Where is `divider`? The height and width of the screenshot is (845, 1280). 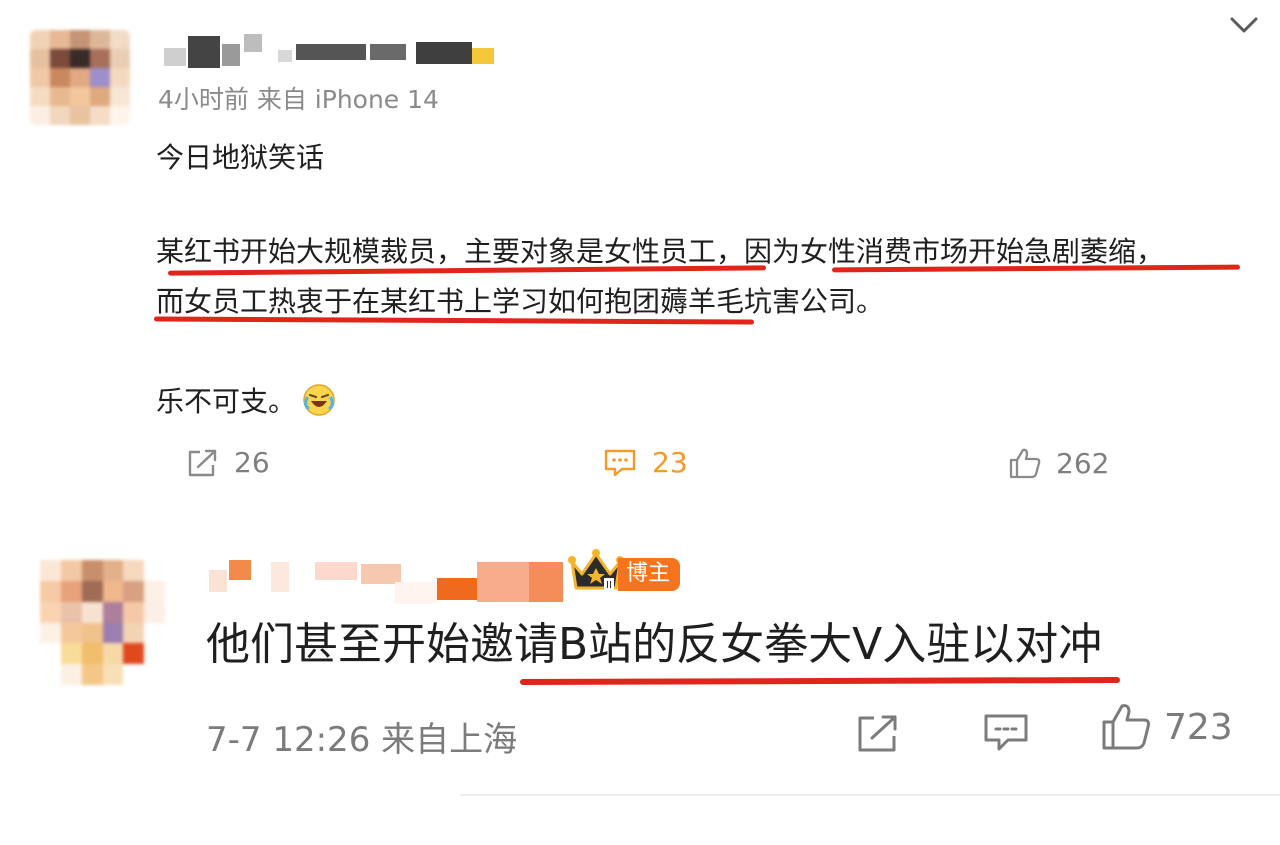
divider is located at coordinates (870, 795).